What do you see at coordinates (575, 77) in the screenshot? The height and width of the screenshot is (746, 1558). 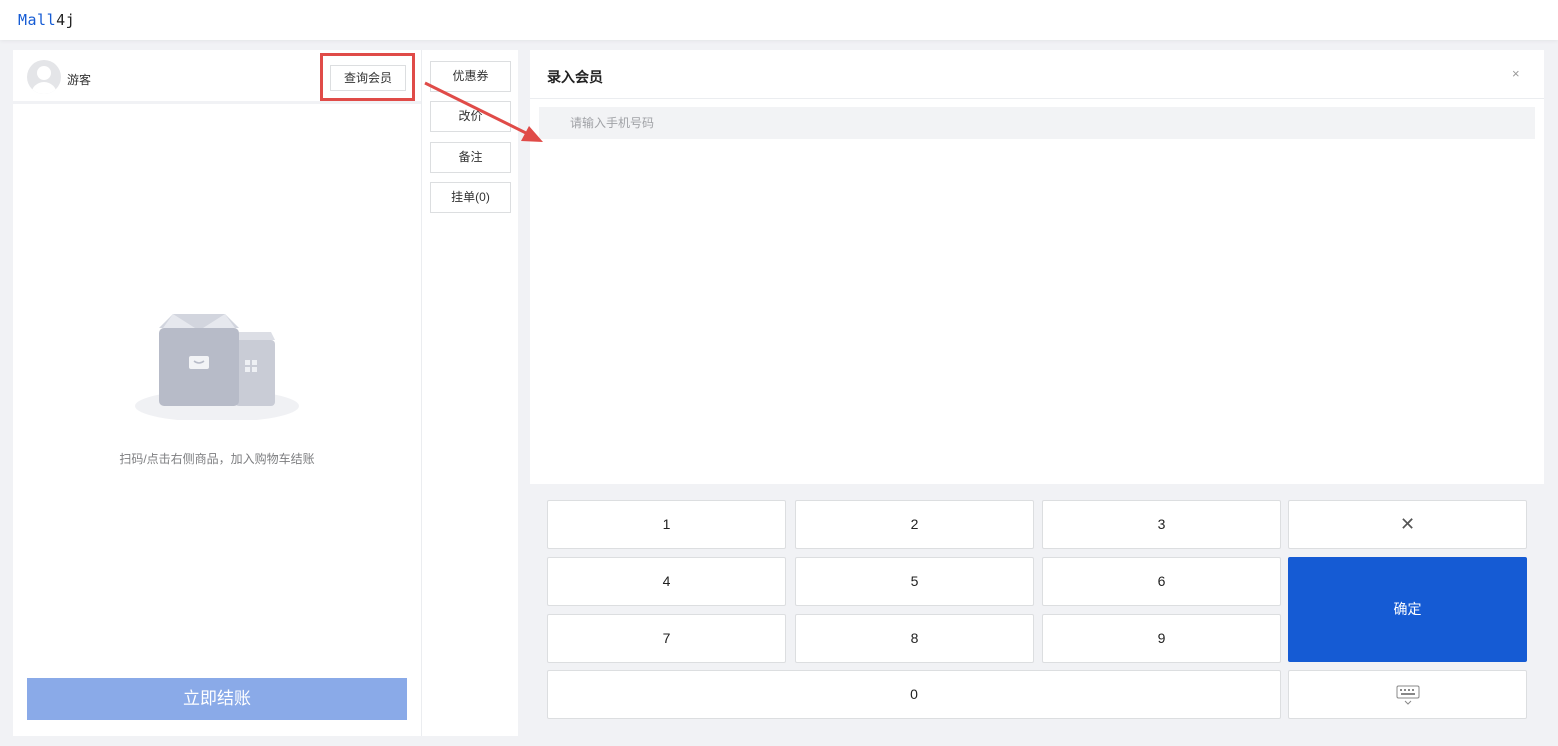 I see `panel-title: 录入会员` at bounding box center [575, 77].